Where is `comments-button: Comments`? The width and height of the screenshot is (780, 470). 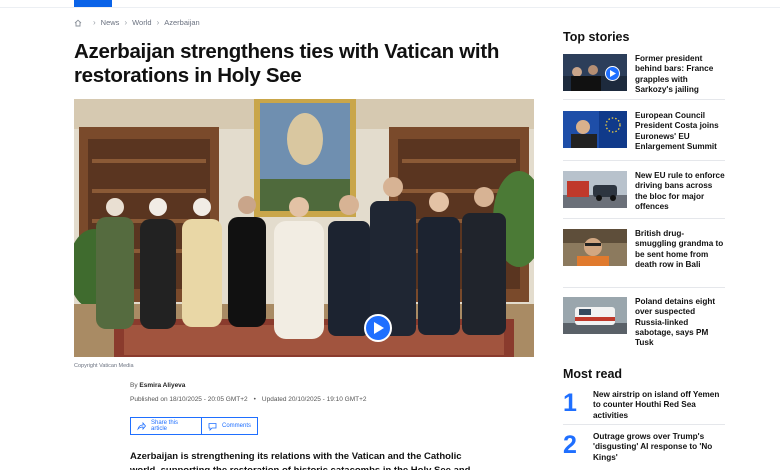 comments-button: Comments is located at coordinates (230, 426).